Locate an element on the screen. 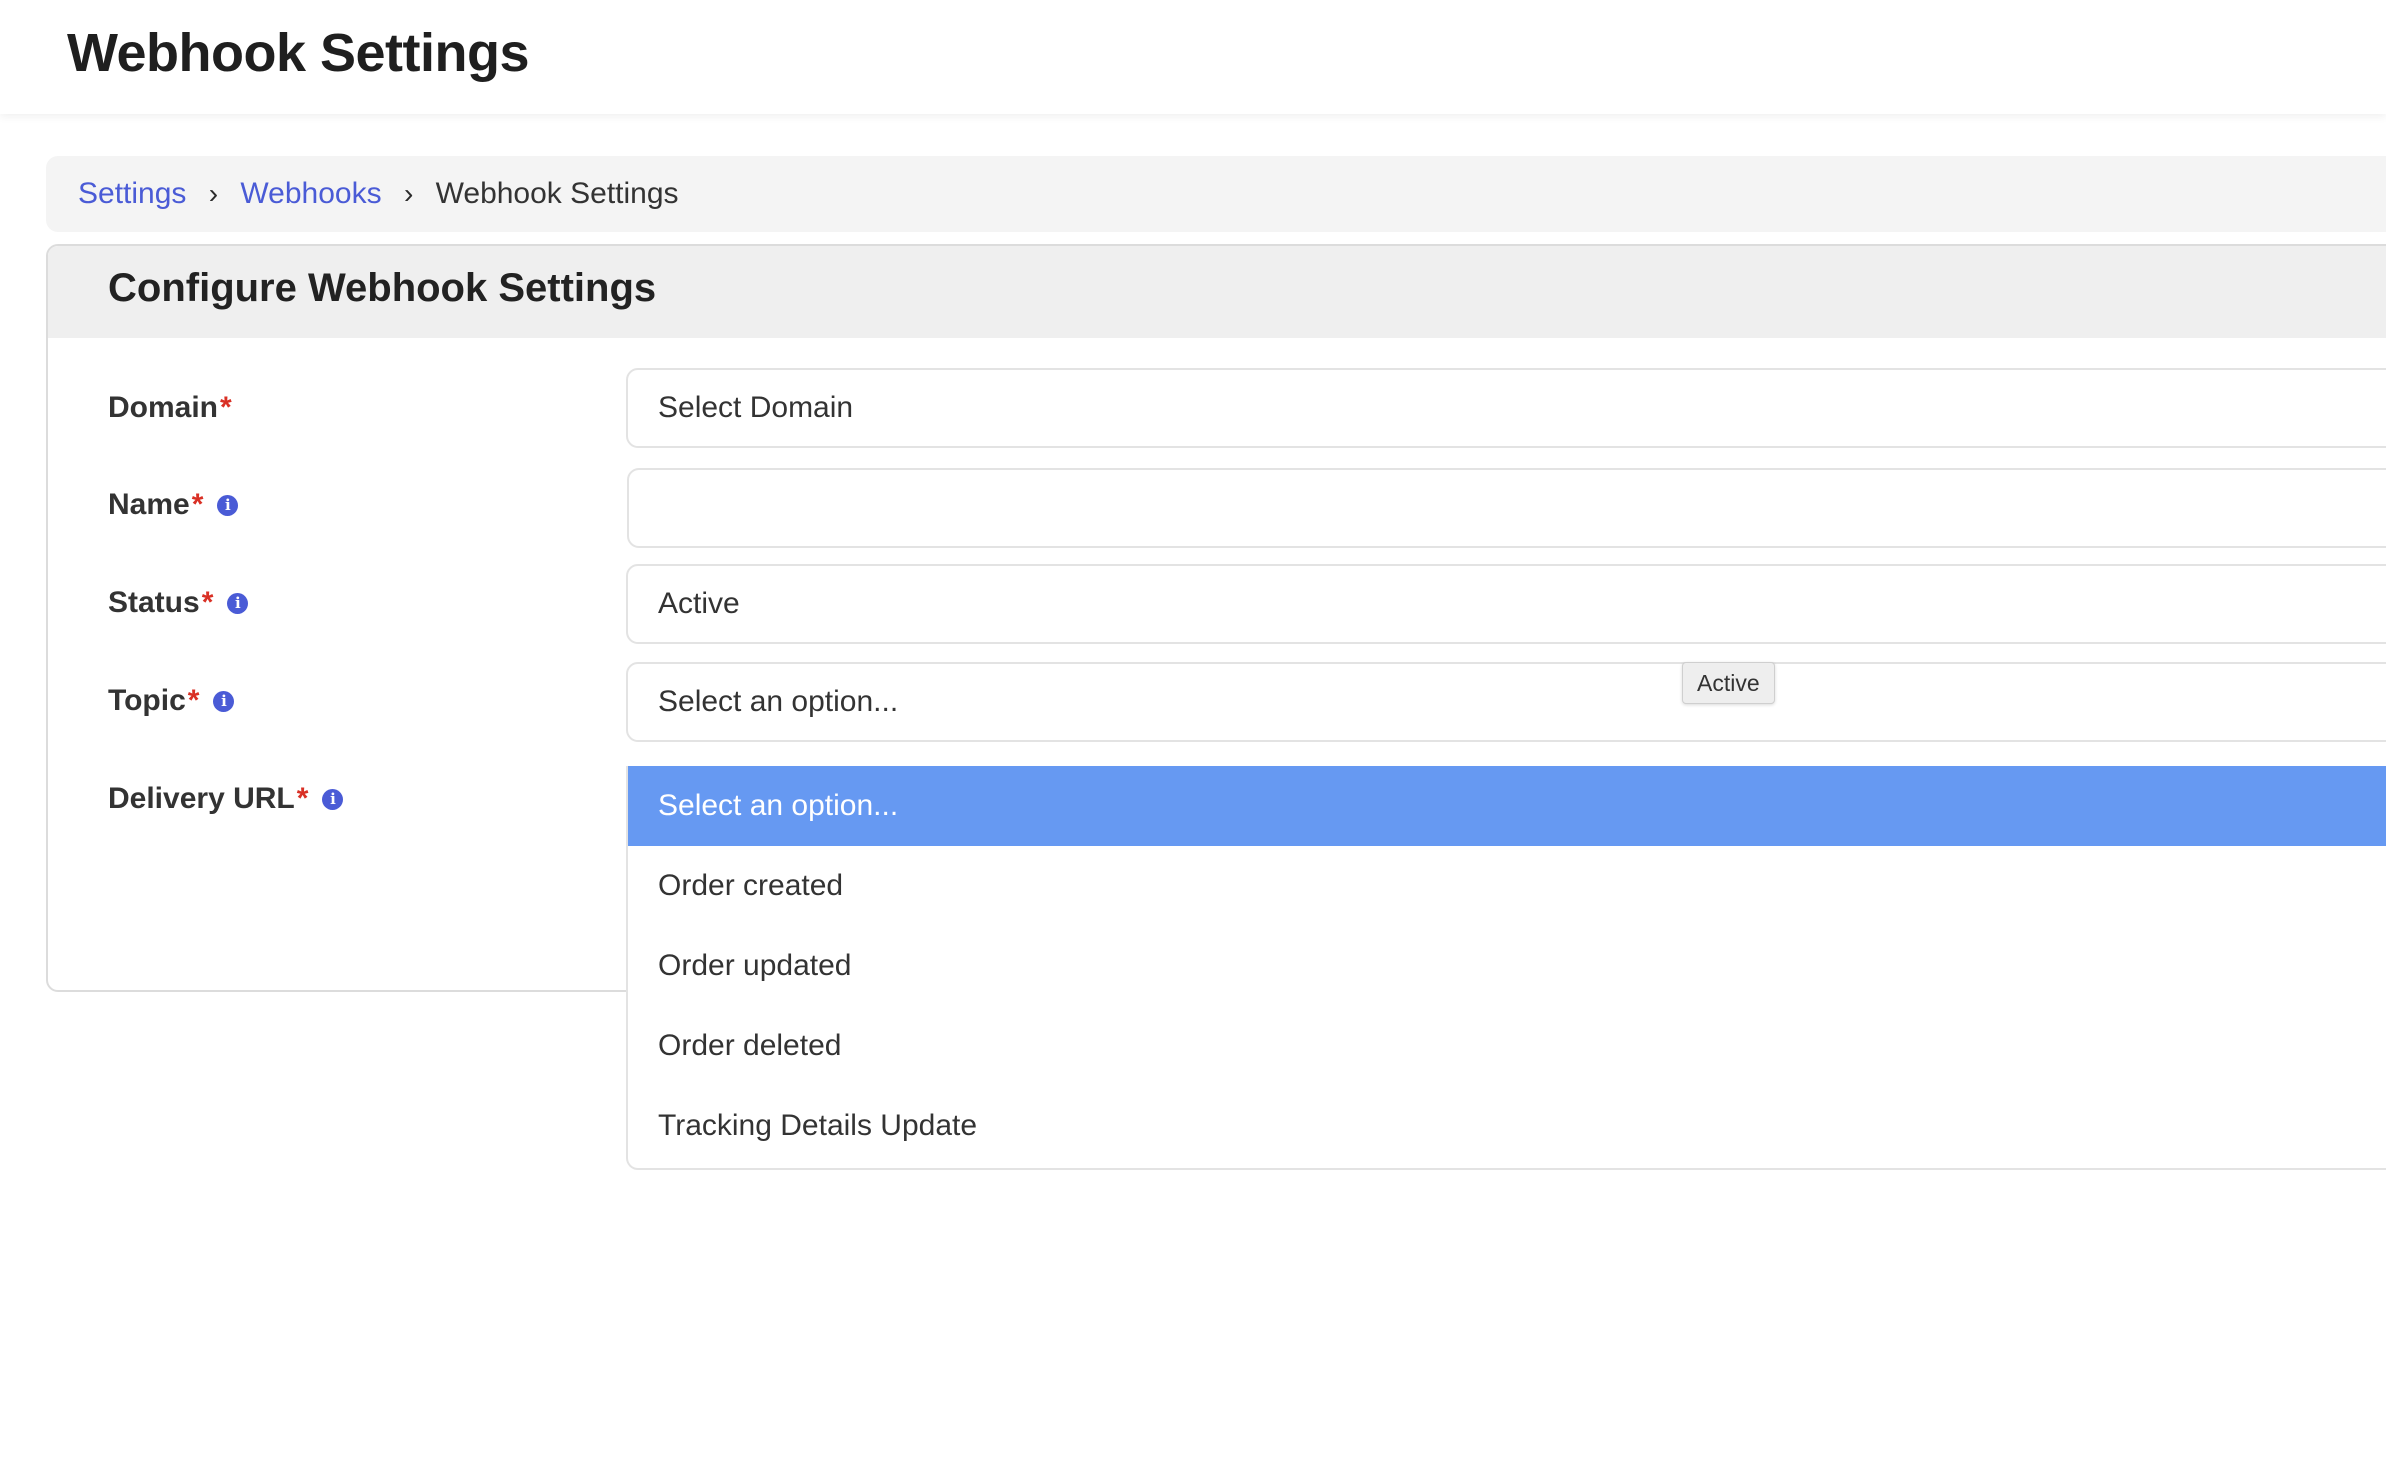  domain-select-value: Select Domain is located at coordinates (756, 407).